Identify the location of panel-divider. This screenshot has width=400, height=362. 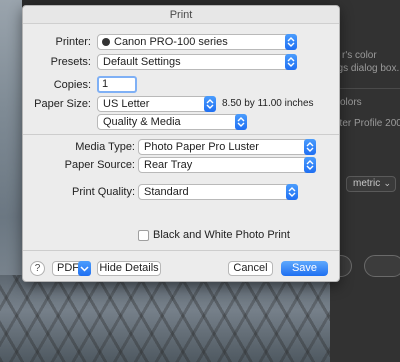
(365, 88).